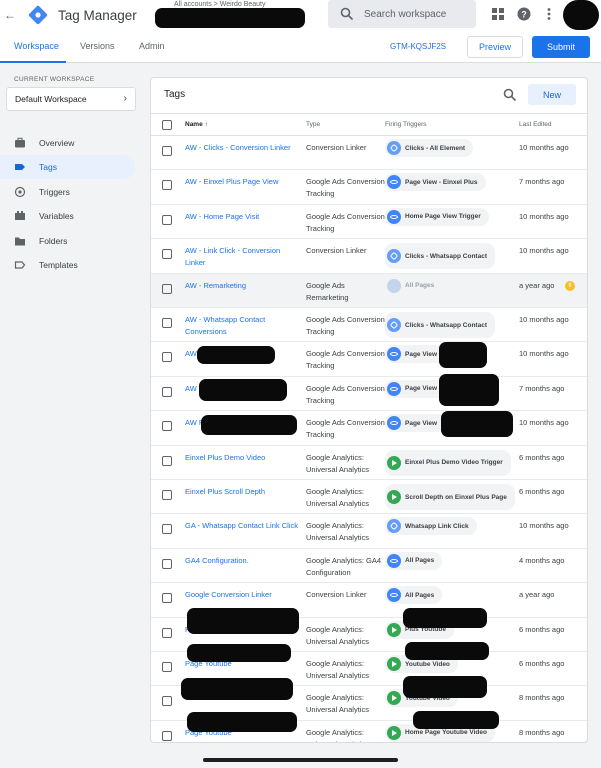 This screenshot has height=768, width=601. Describe the element at coordinates (67, 167) in the screenshot. I see `sidebar-item-tags: Tags` at that location.